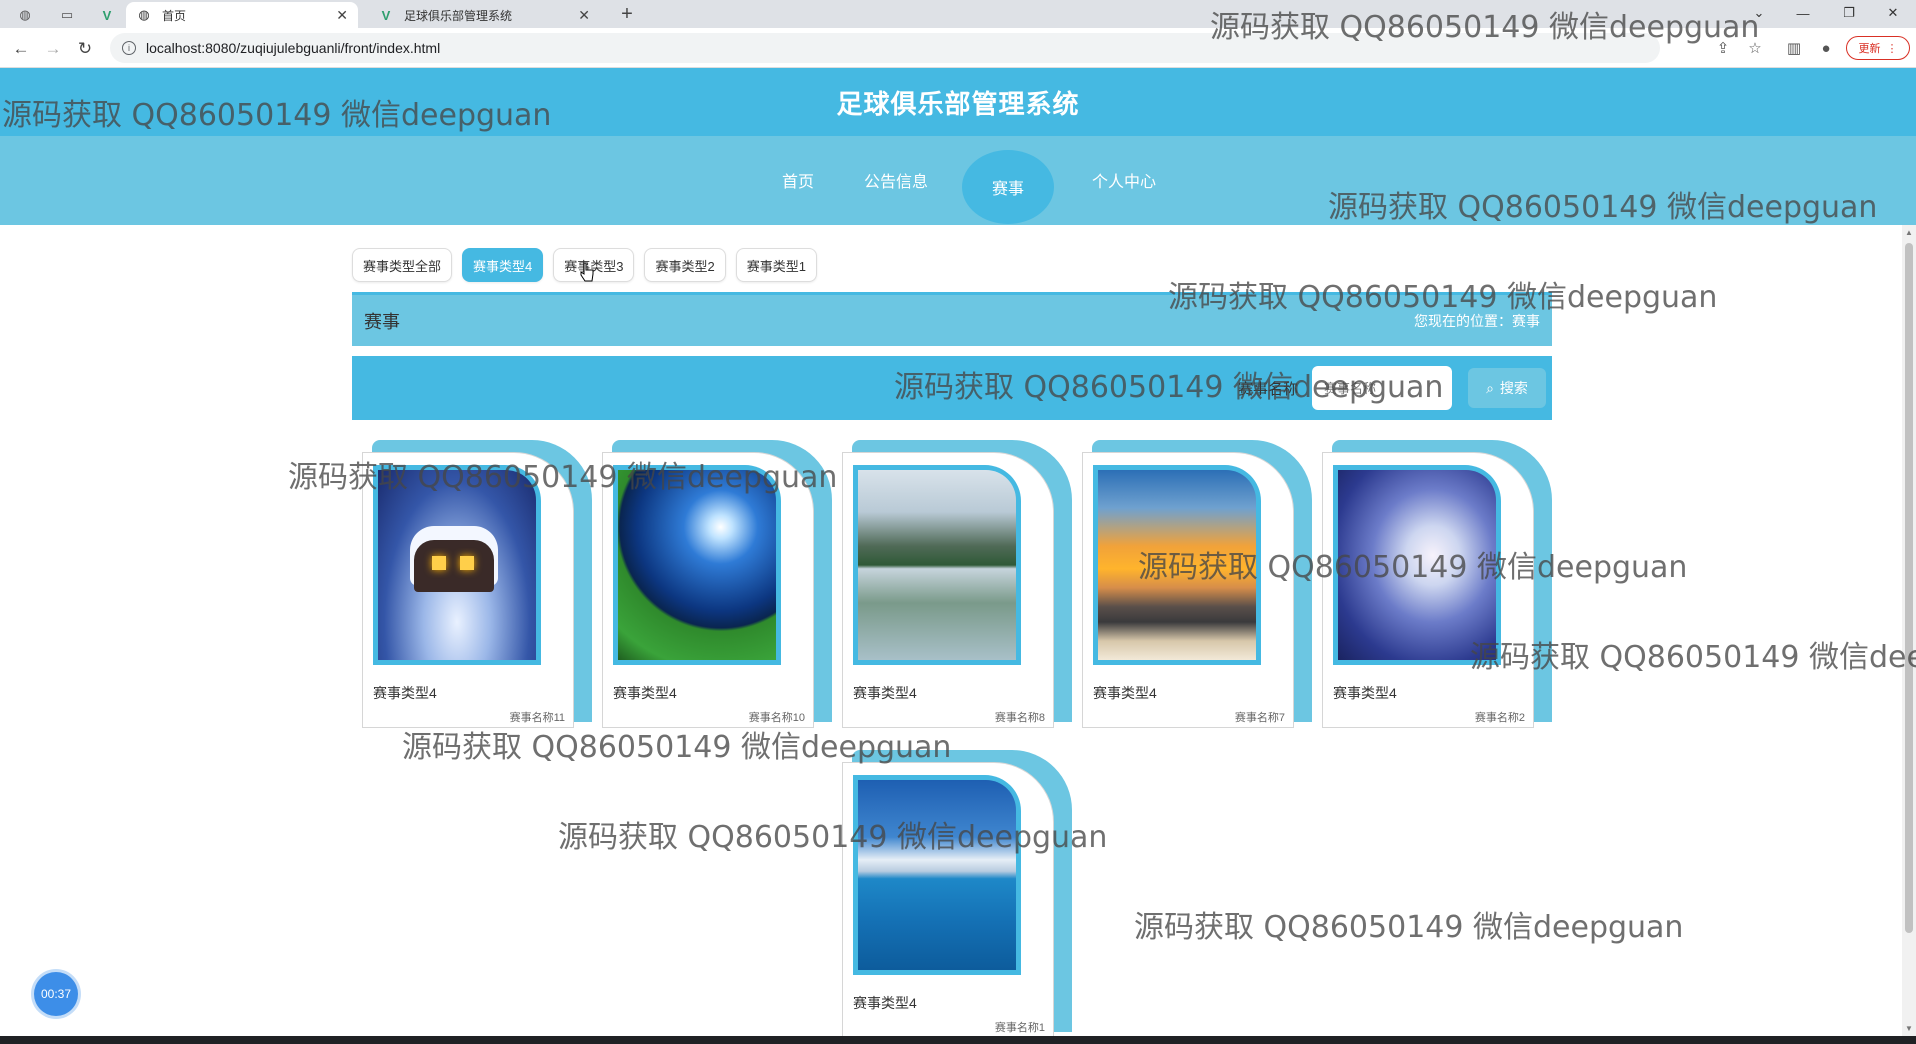 Image resolution: width=1916 pixels, height=1044 pixels. I want to click on card-body: 赛事类型4 赛事名称11, so click(468, 590).